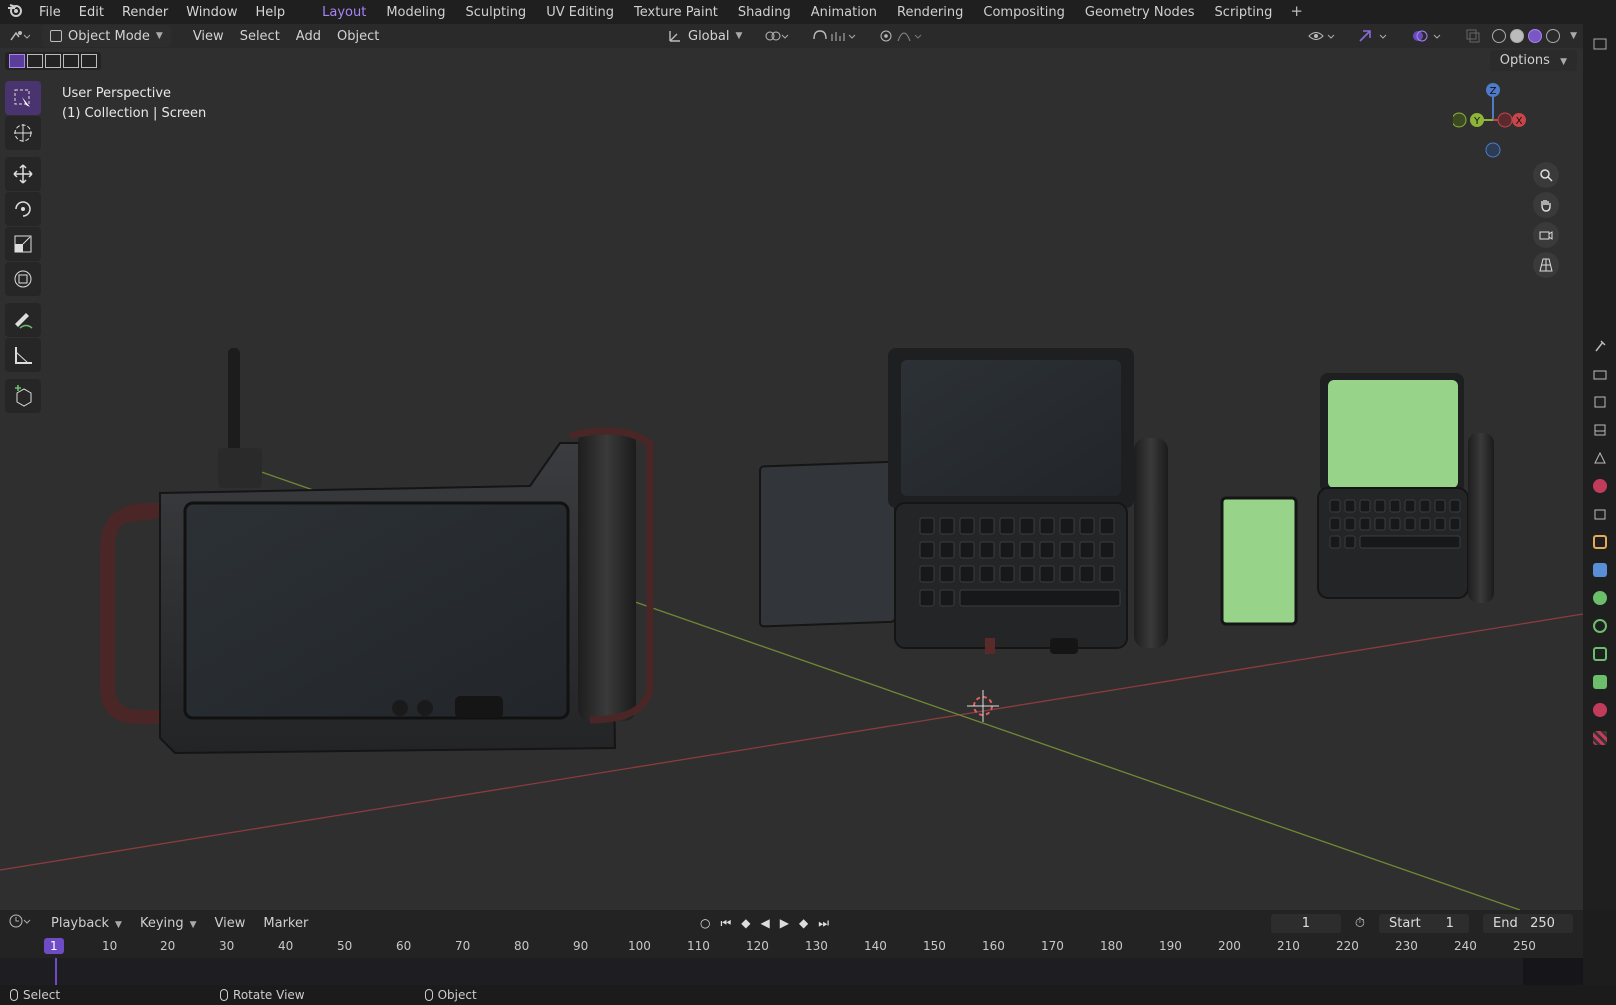 The width and height of the screenshot is (1616, 1005). What do you see at coordinates (35, 61) in the screenshot?
I see `select-extend-button` at bounding box center [35, 61].